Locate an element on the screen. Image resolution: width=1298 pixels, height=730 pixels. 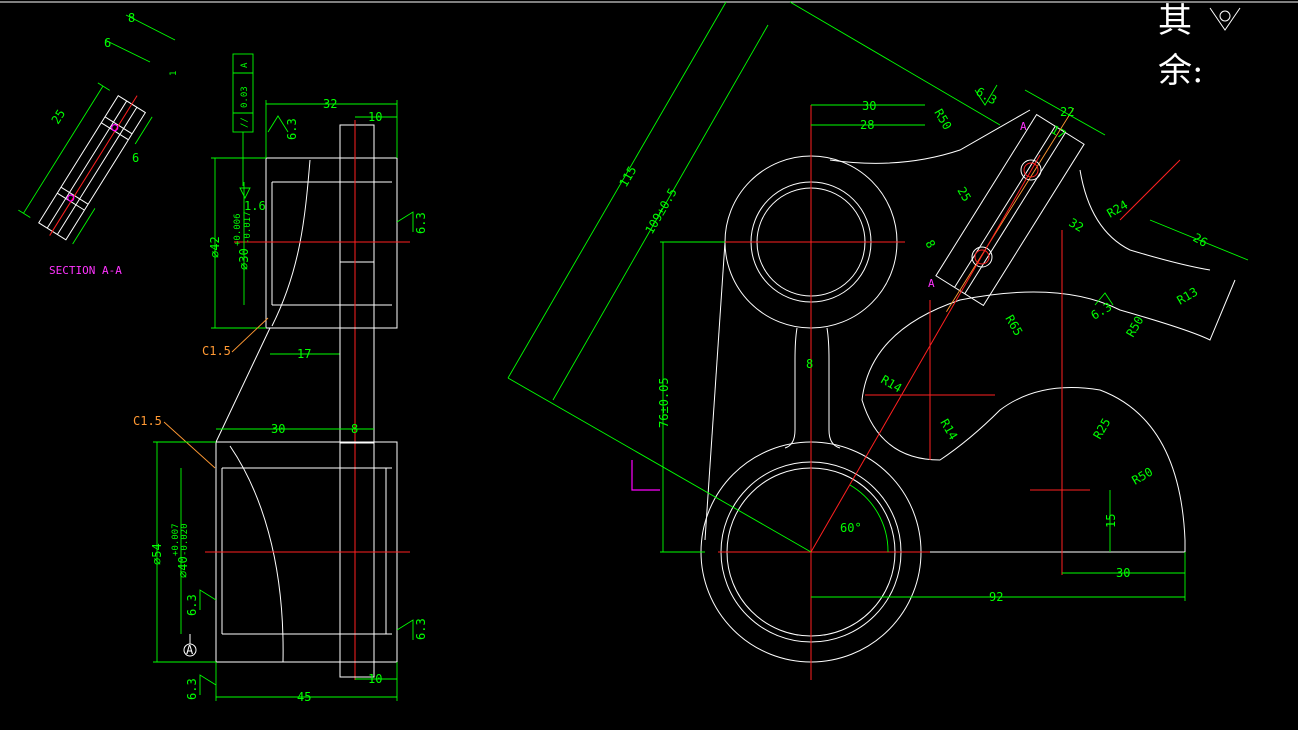
upper-dim-32: 32 is located at coordinates (330, 104).